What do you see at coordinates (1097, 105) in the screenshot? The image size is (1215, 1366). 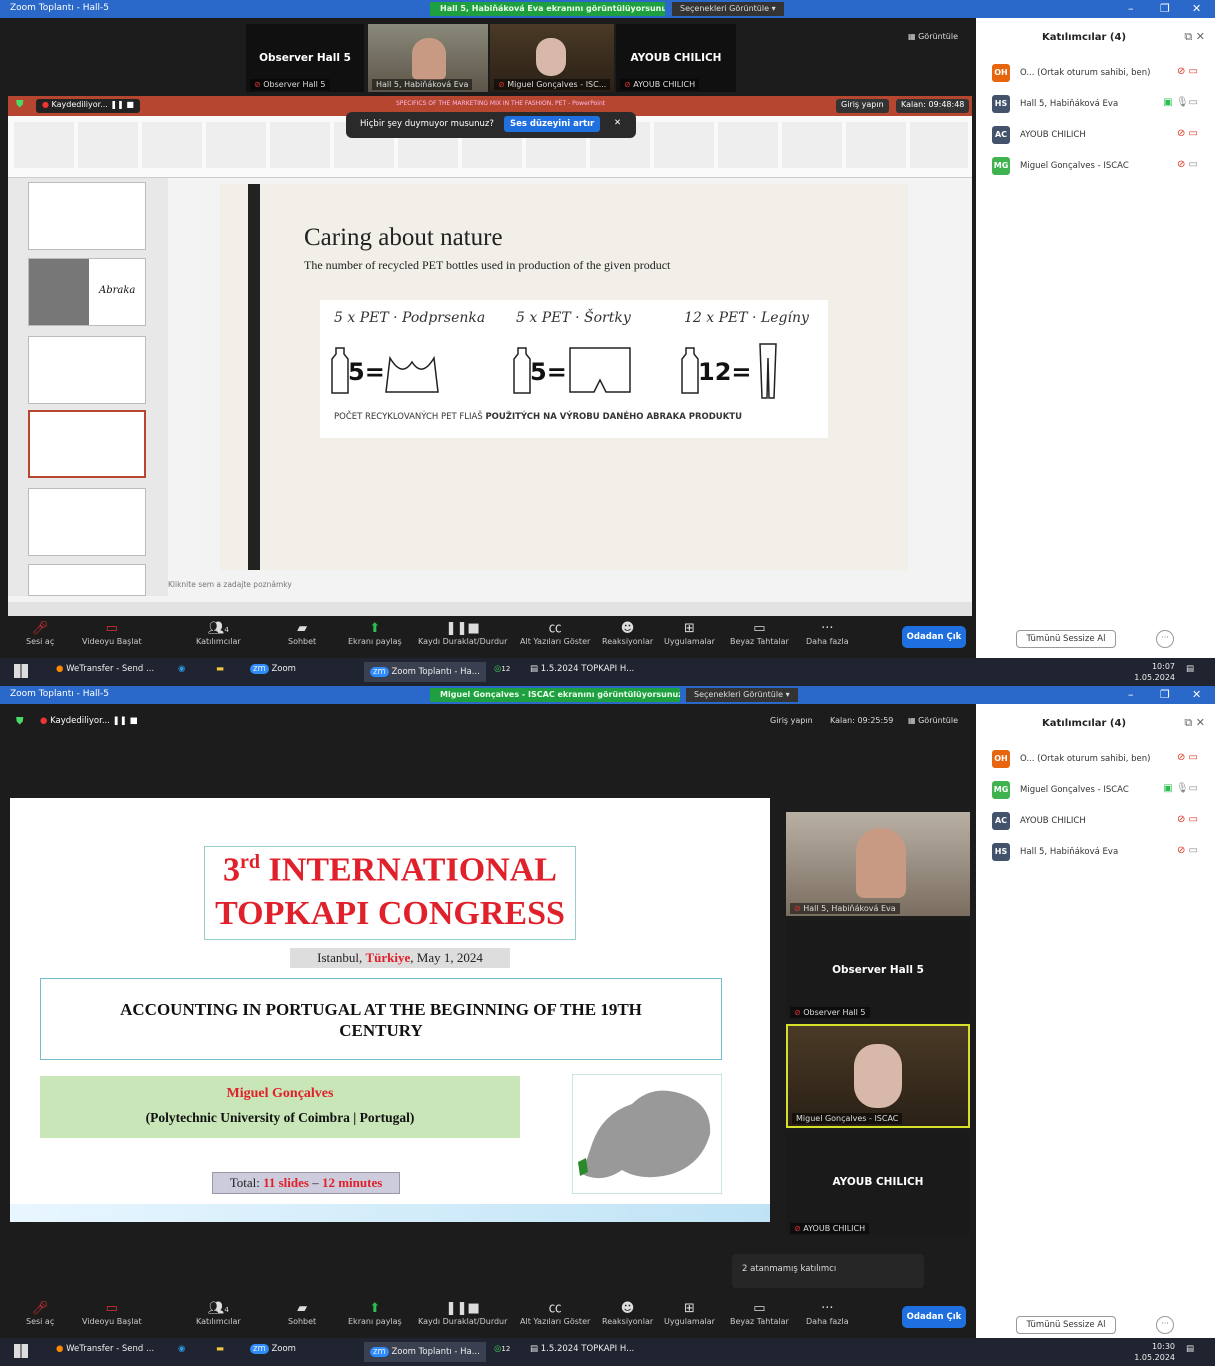 I see `participant-row: HS Hall 5, Habiňáková Eva ▣ 🎙▭` at bounding box center [1097, 105].